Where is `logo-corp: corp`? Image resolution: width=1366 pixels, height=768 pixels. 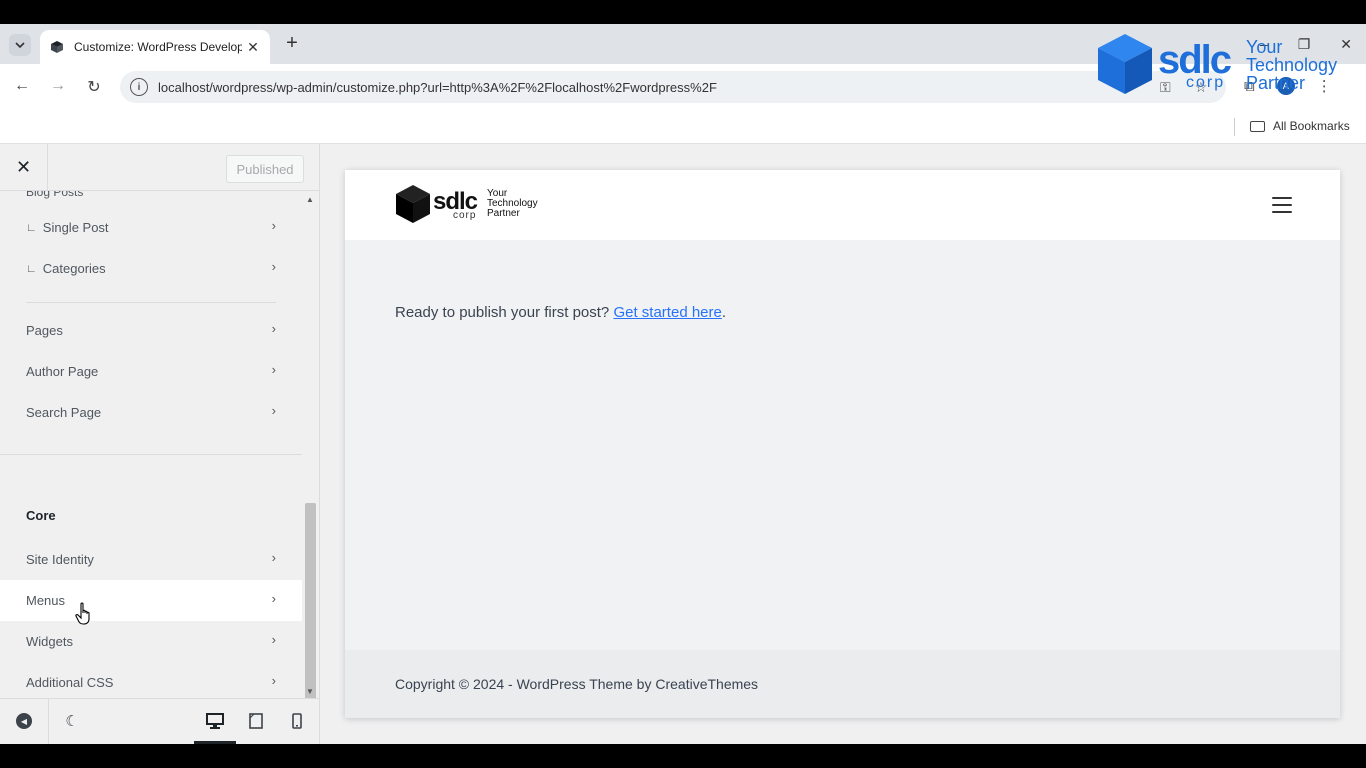
logo-corp: corp is located at coordinates (465, 215).